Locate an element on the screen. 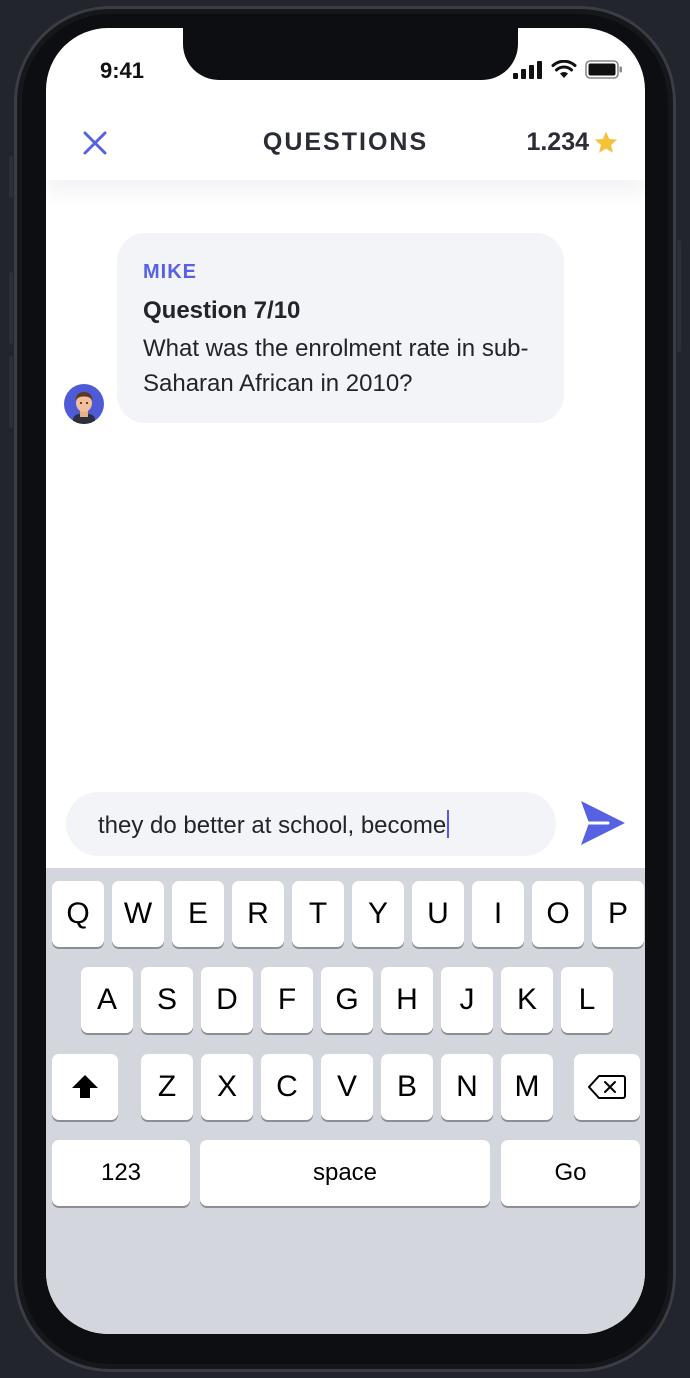 The width and height of the screenshot is (690, 1378). shift-arrow-icon is located at coordinates (85, 1086).